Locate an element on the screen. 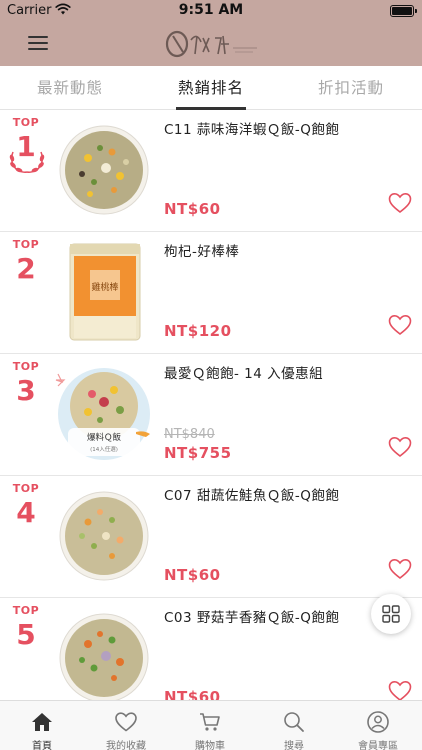 The height and width of the screenshot is (750, 422). category-tabs: 最新動態 熱銷排名 折扣活動 is located at coordinates (211, 88).